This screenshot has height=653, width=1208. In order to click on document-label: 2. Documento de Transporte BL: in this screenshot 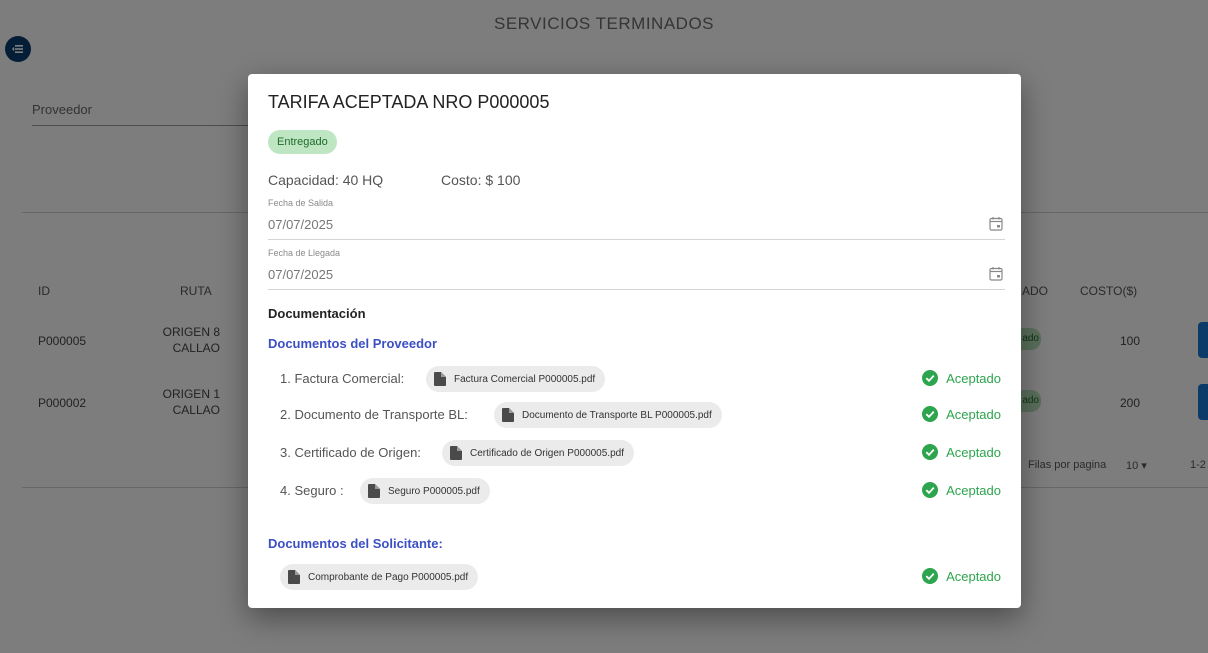, I will do `click(374, 414)`.